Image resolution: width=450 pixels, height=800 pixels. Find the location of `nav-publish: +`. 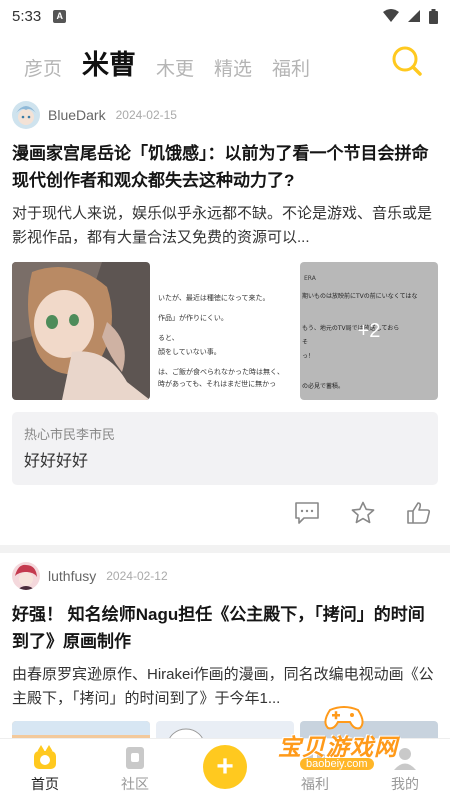

nav-publish: + is located at coordinates (225, 766).